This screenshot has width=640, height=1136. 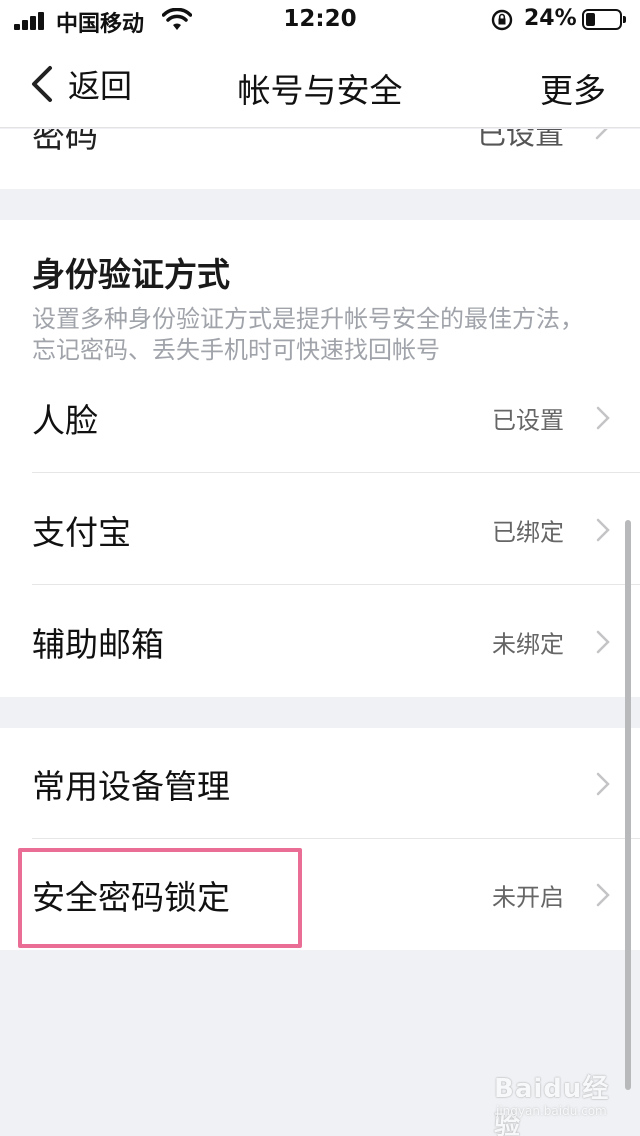 What do you see at coordinates (528, 897) in the screenshot?
I see `security-password-lock-status: 未开启` at bounding box center [528, 897].